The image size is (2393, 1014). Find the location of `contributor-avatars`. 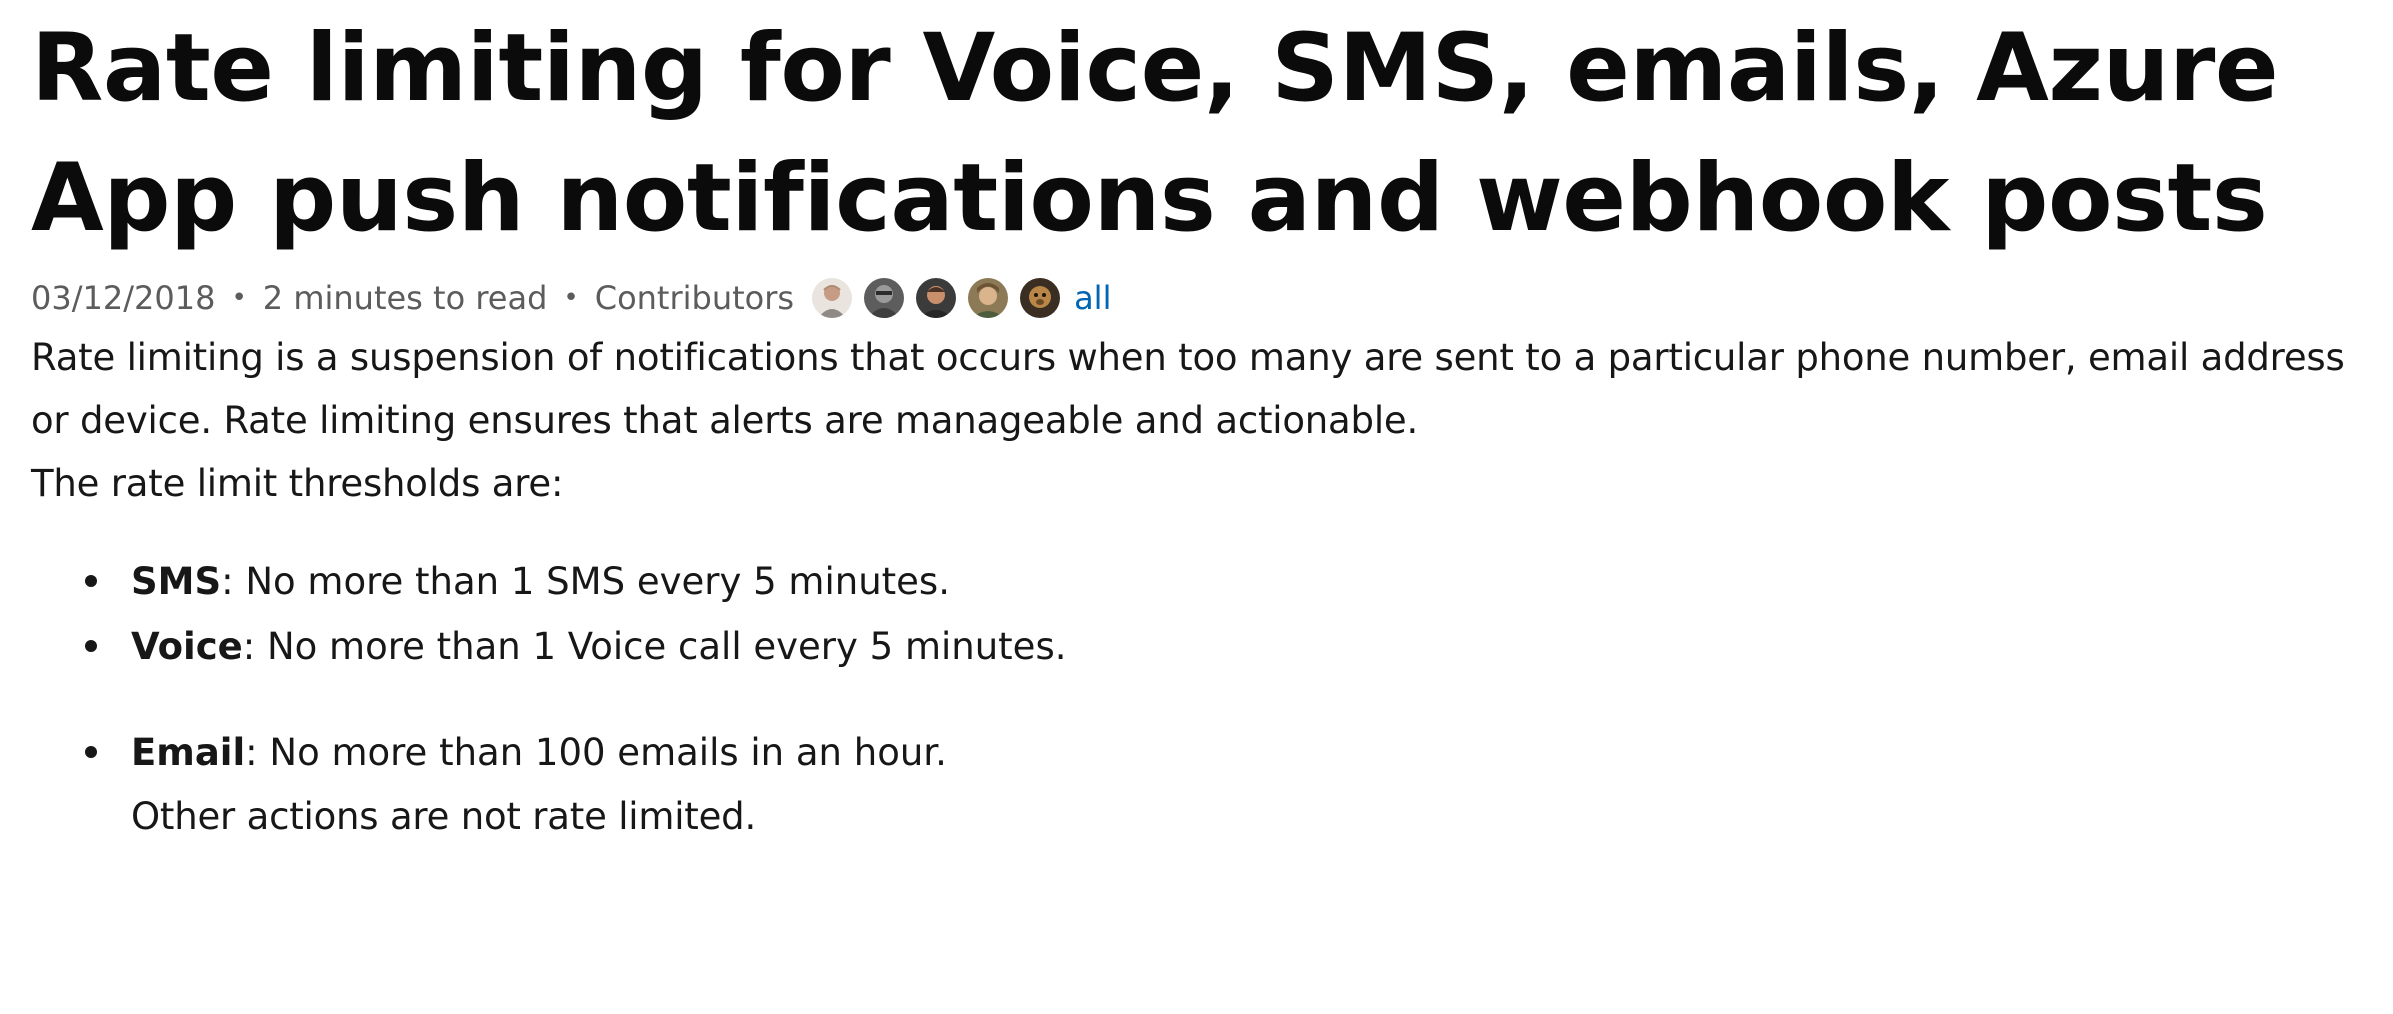

contributor-avatars is located at coordinates (942, 298).